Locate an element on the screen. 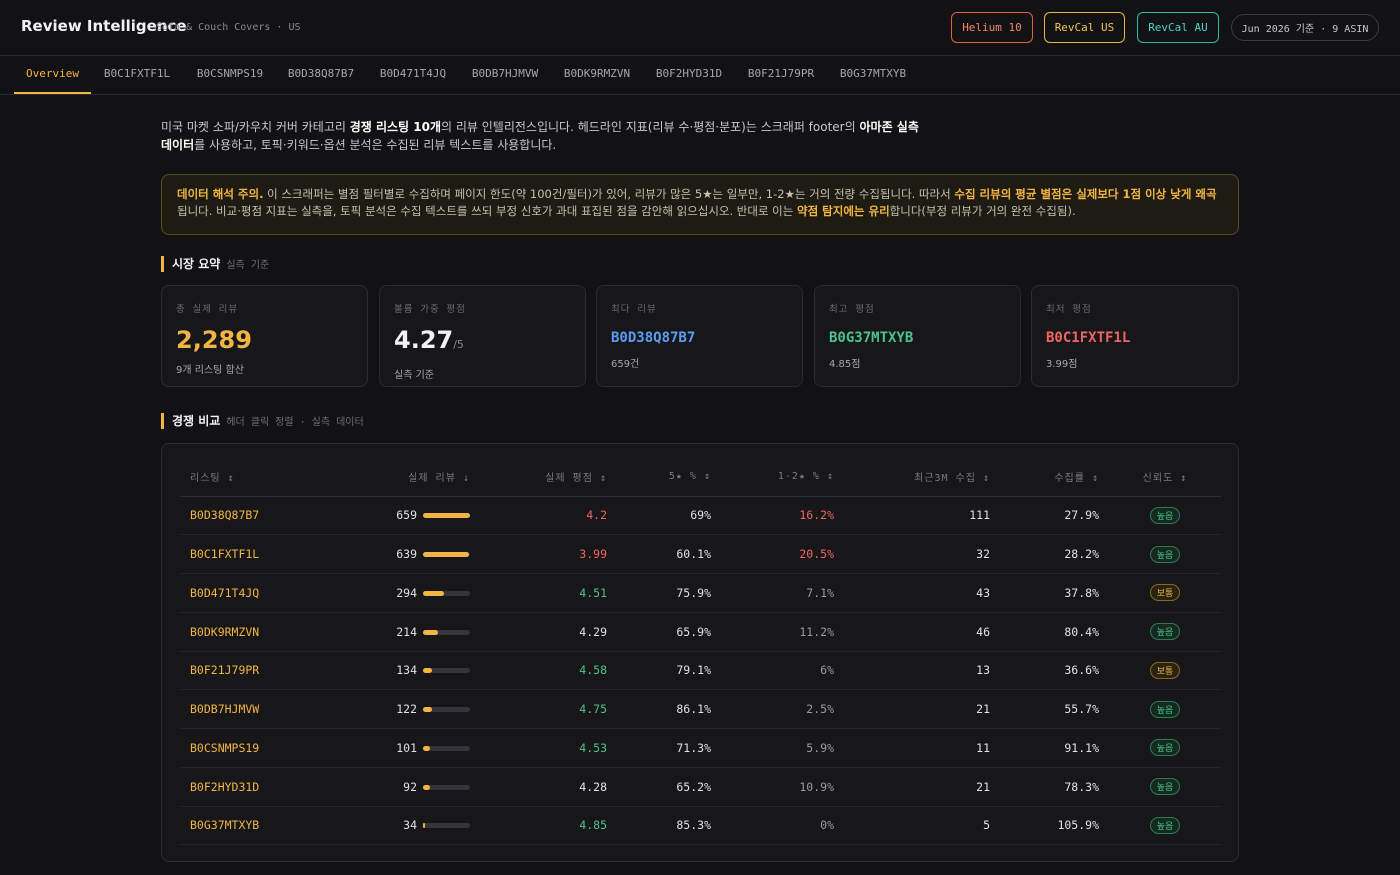 Image resolution: width=1400 pixels, height=875 pixels. review-count: 122 is located at coordinates (406, 709).